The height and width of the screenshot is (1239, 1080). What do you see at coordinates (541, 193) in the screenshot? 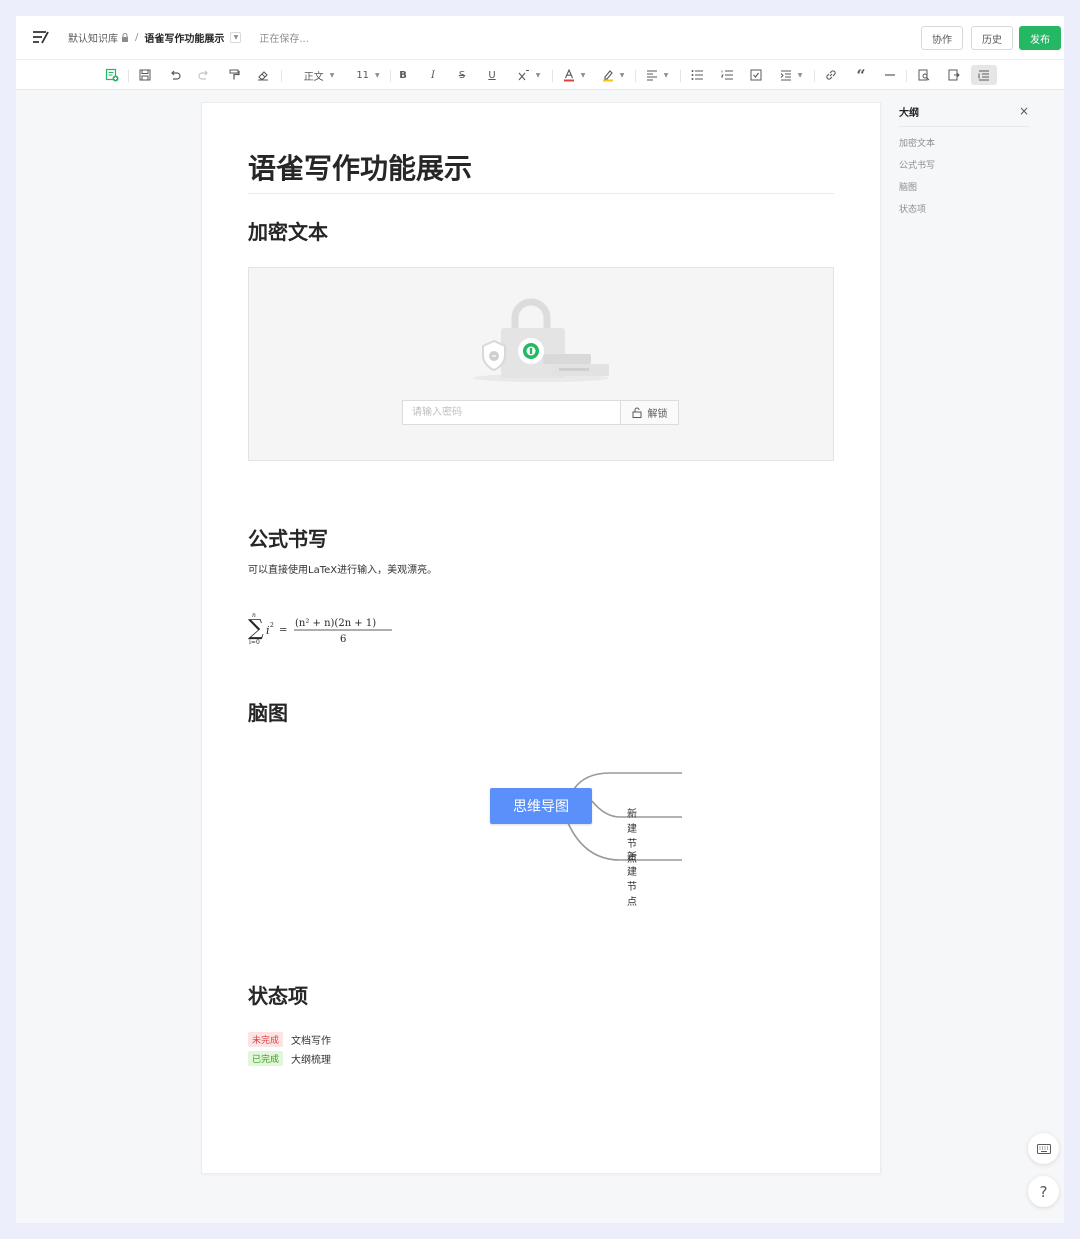
I see `title-divider` at bounding box center [541, 193].